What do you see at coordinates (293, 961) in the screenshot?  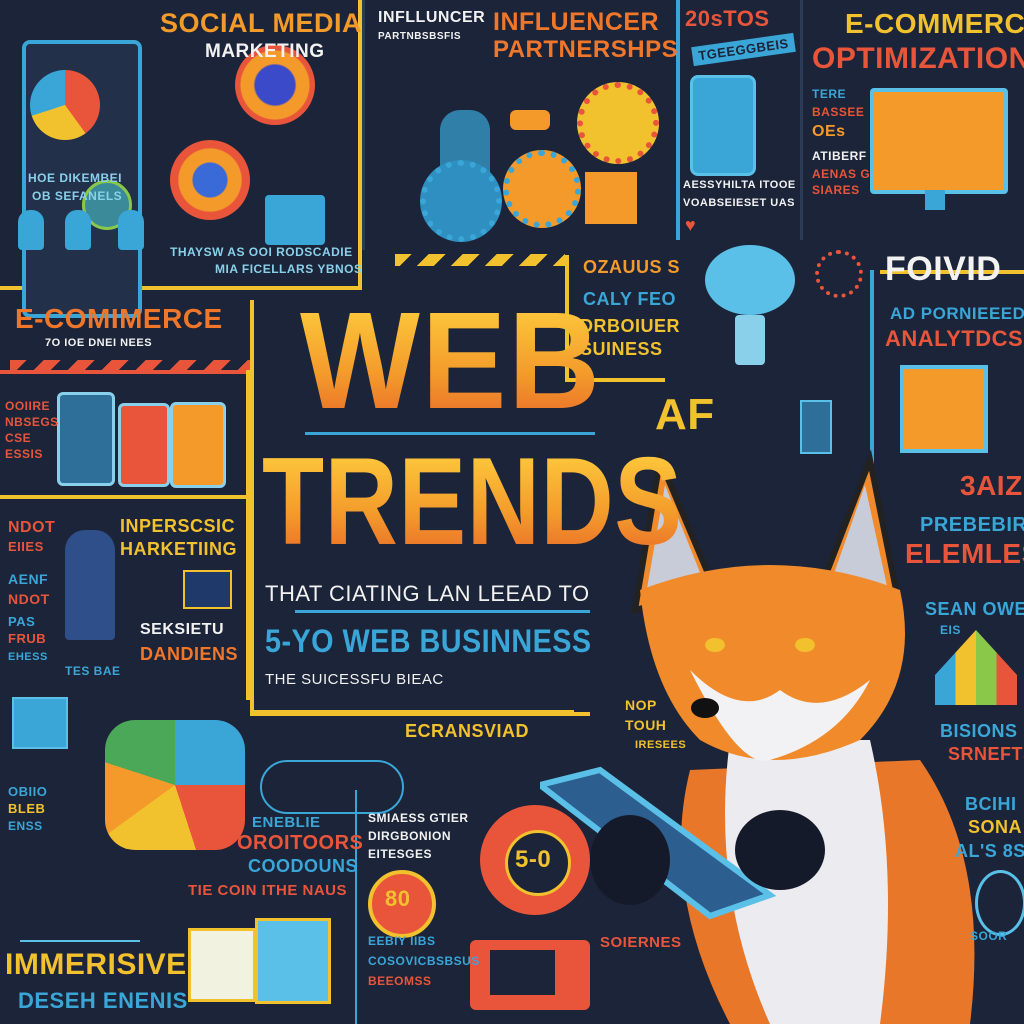 I see `laptop-icon` at bounding box center [293, 961].